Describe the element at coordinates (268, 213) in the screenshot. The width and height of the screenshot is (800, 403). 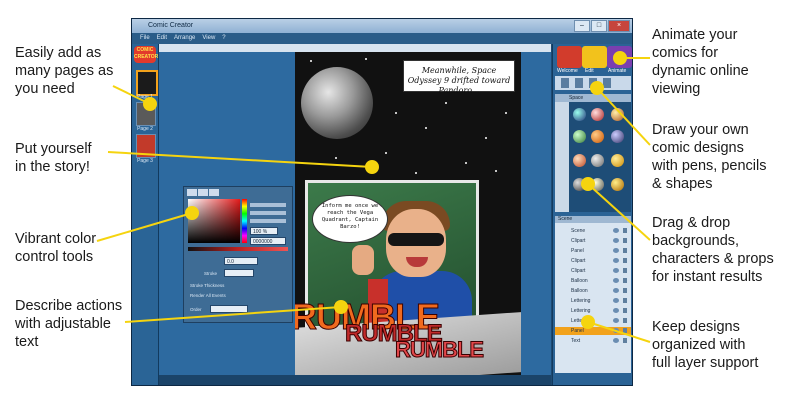
I see `slider-g` at that location.